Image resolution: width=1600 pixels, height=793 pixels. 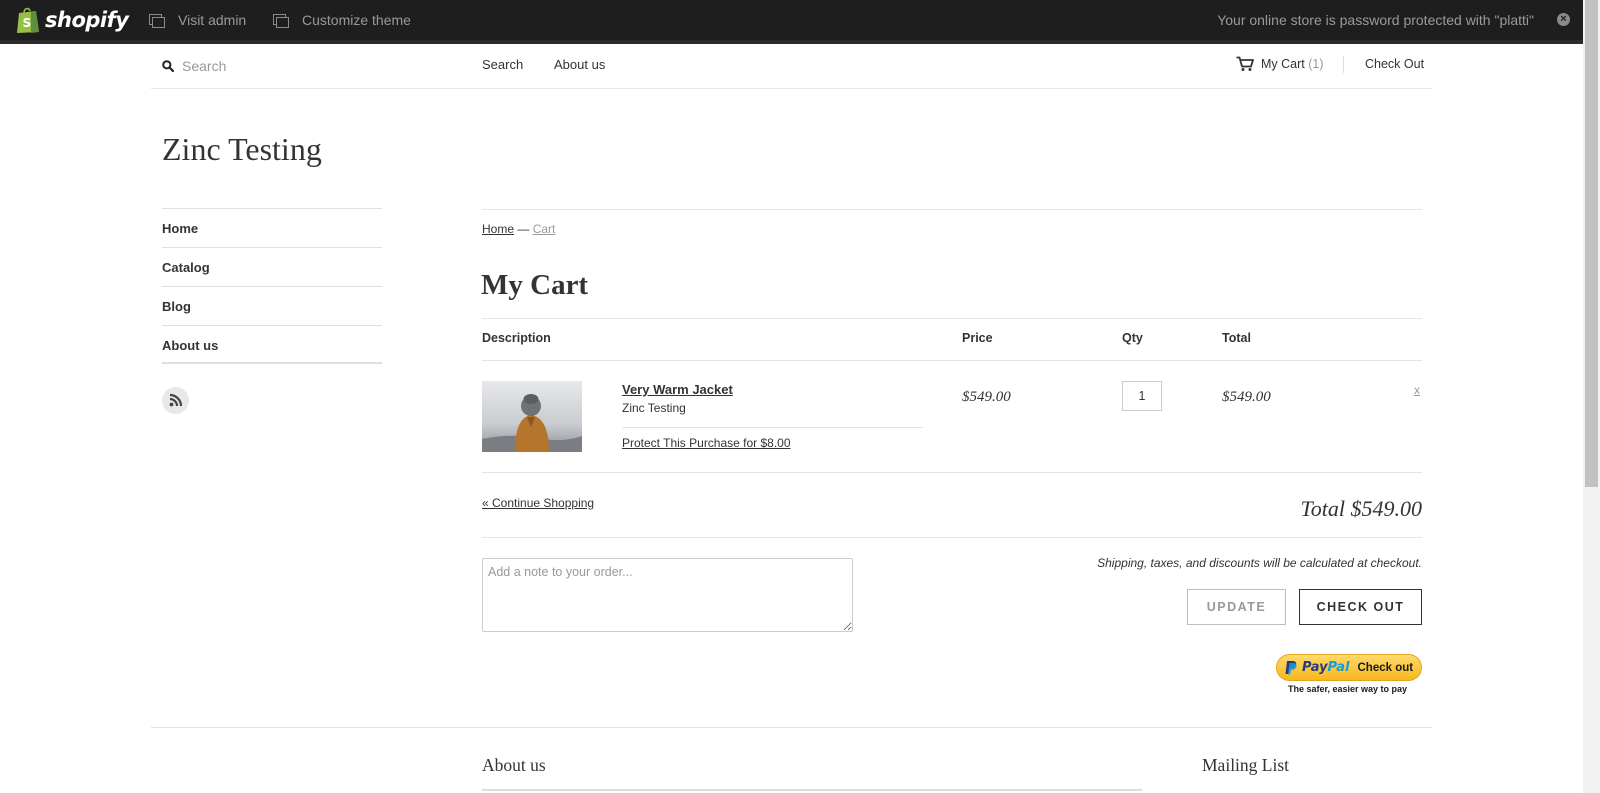 What do you see at coordinates (1236, 607) in the screenshot?
I see `update-cart-button: UPDATE` at bounding box center [1236, 607].